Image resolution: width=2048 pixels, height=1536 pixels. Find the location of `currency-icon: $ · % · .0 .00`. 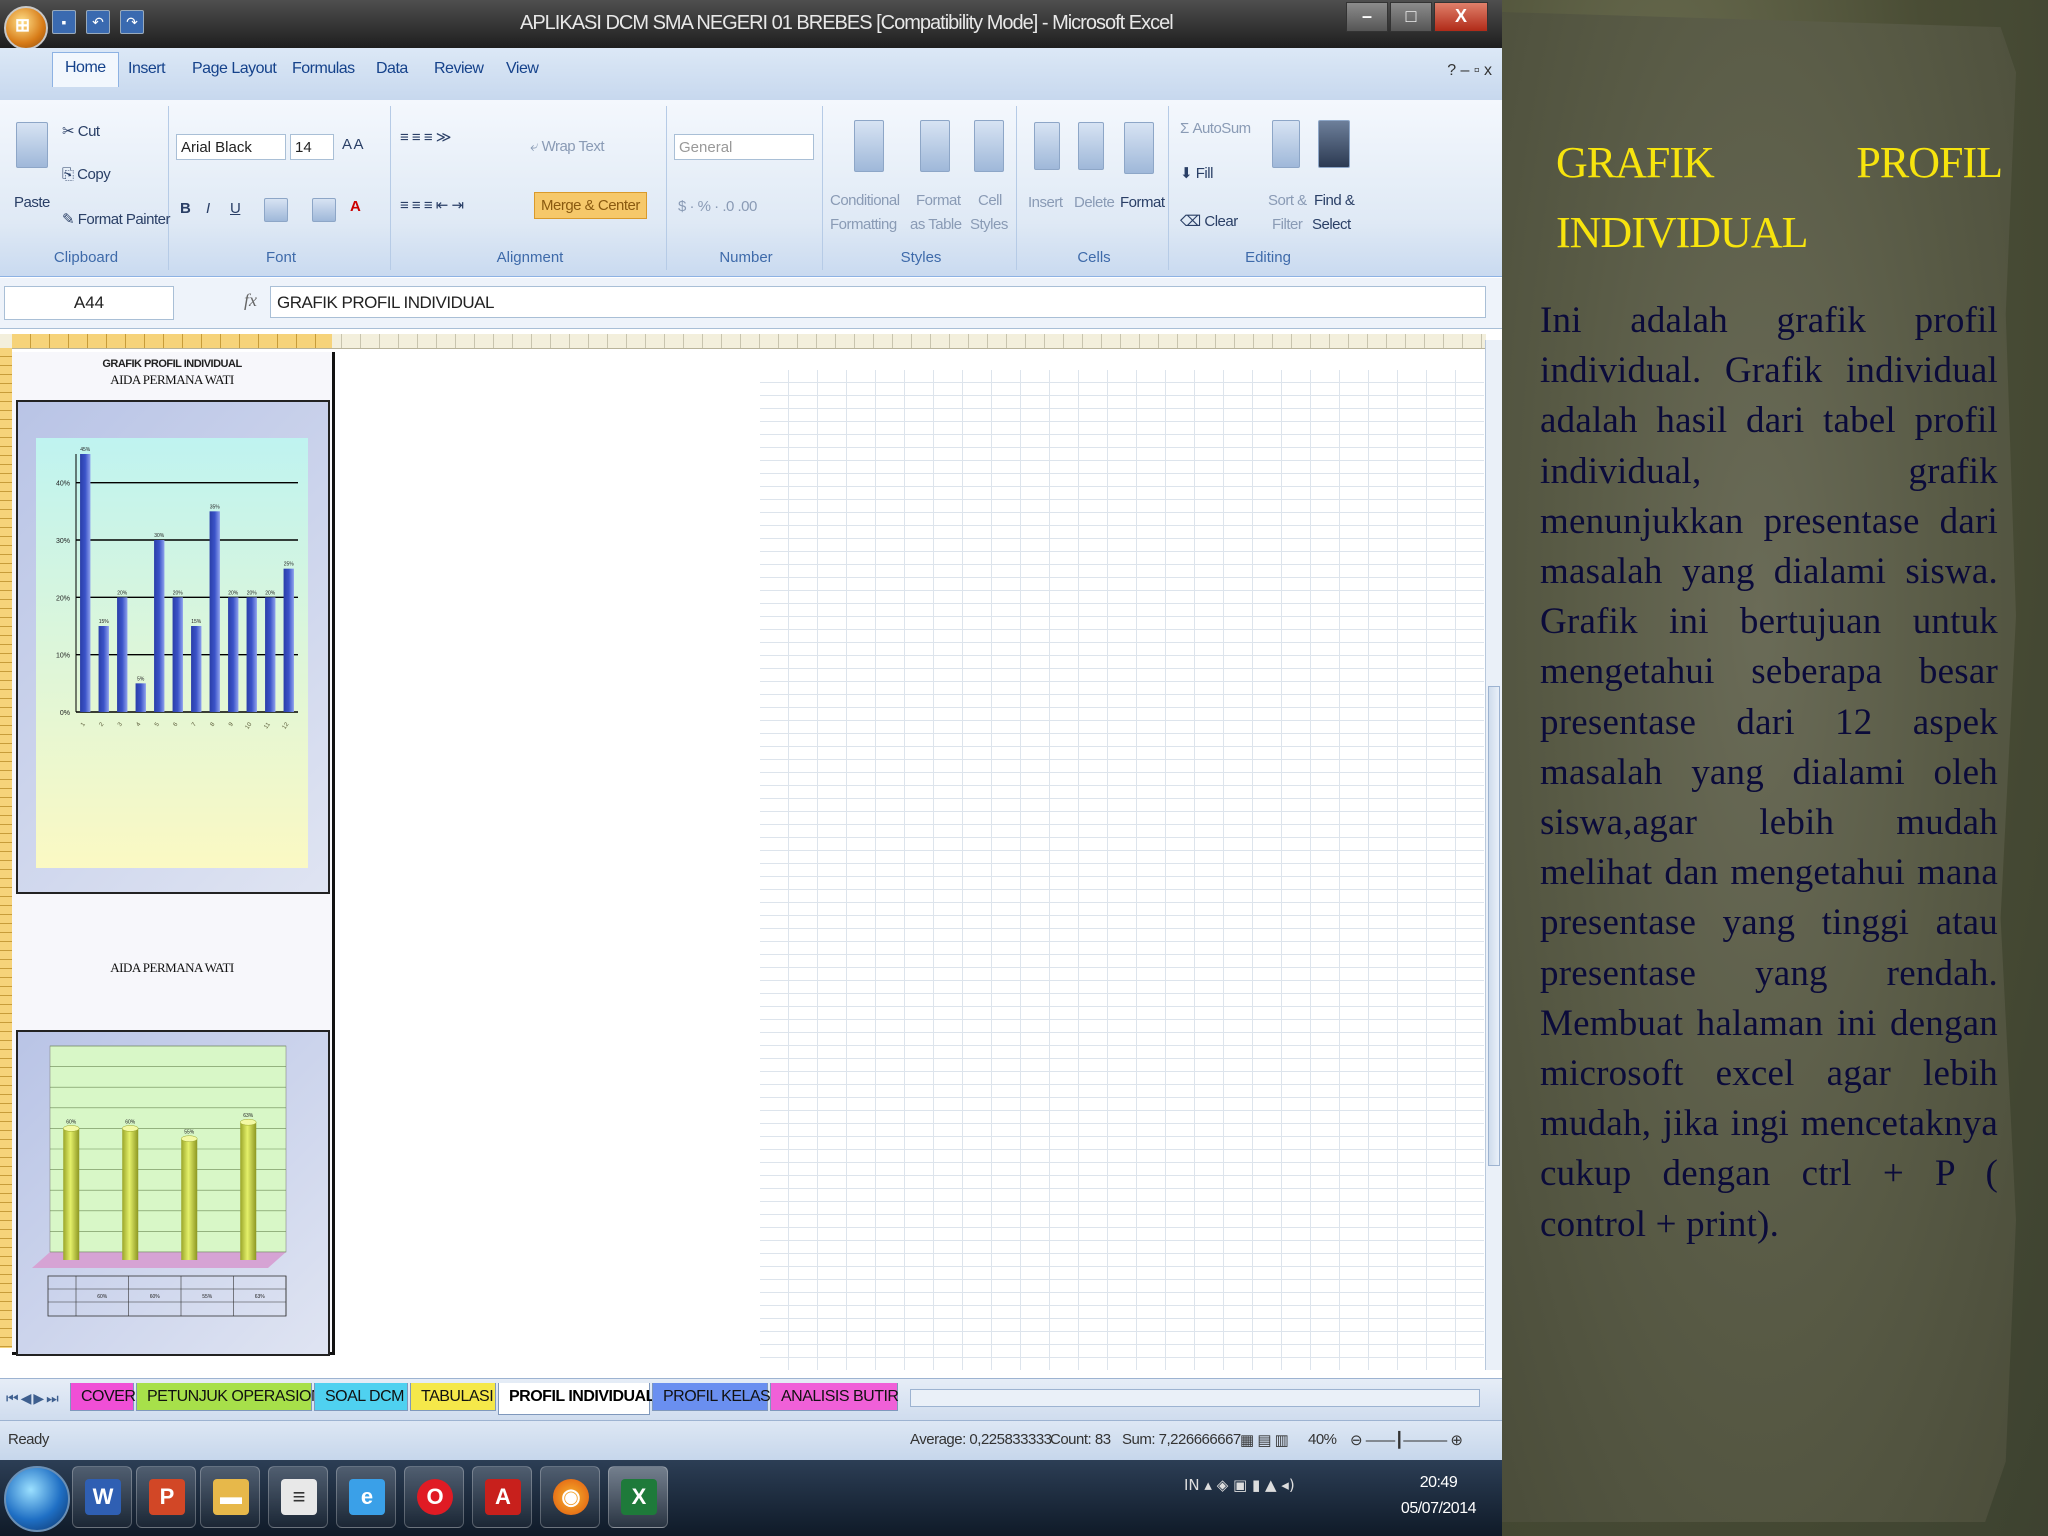

currency-icon: $ · % · .0 .00 is located at coordinates (717, 206).